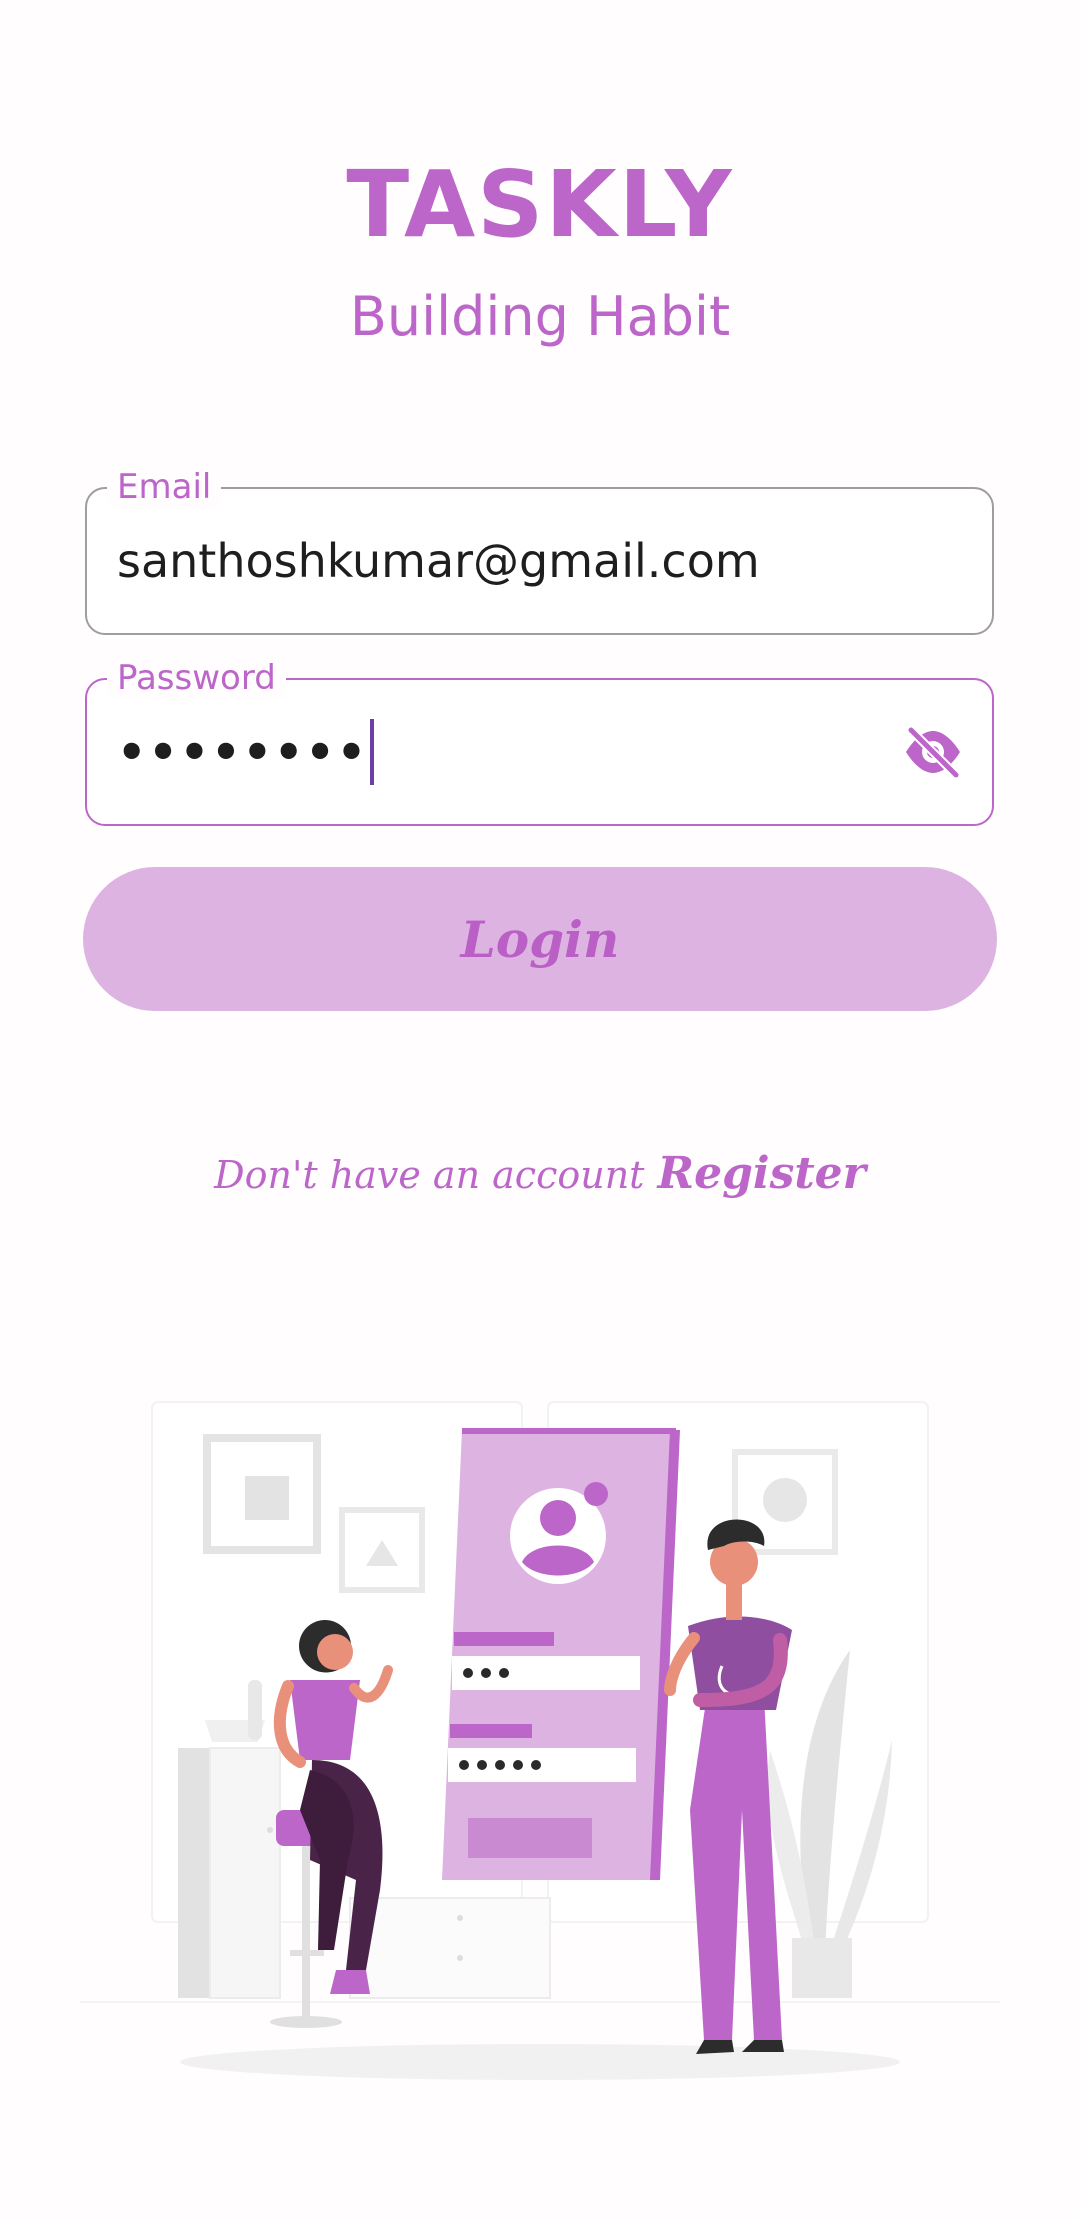  I want to click on password-input: ••••••••, so click(246, 751).